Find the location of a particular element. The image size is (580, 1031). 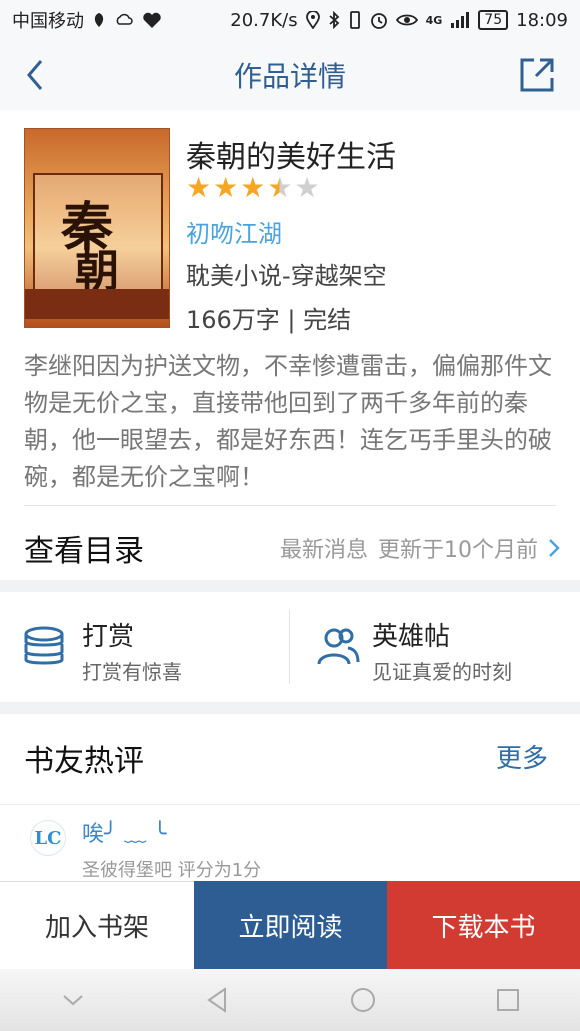

bottom-action-bar: 加入书架 立即阅读 下载本书 is located at coordinates (290, 925).